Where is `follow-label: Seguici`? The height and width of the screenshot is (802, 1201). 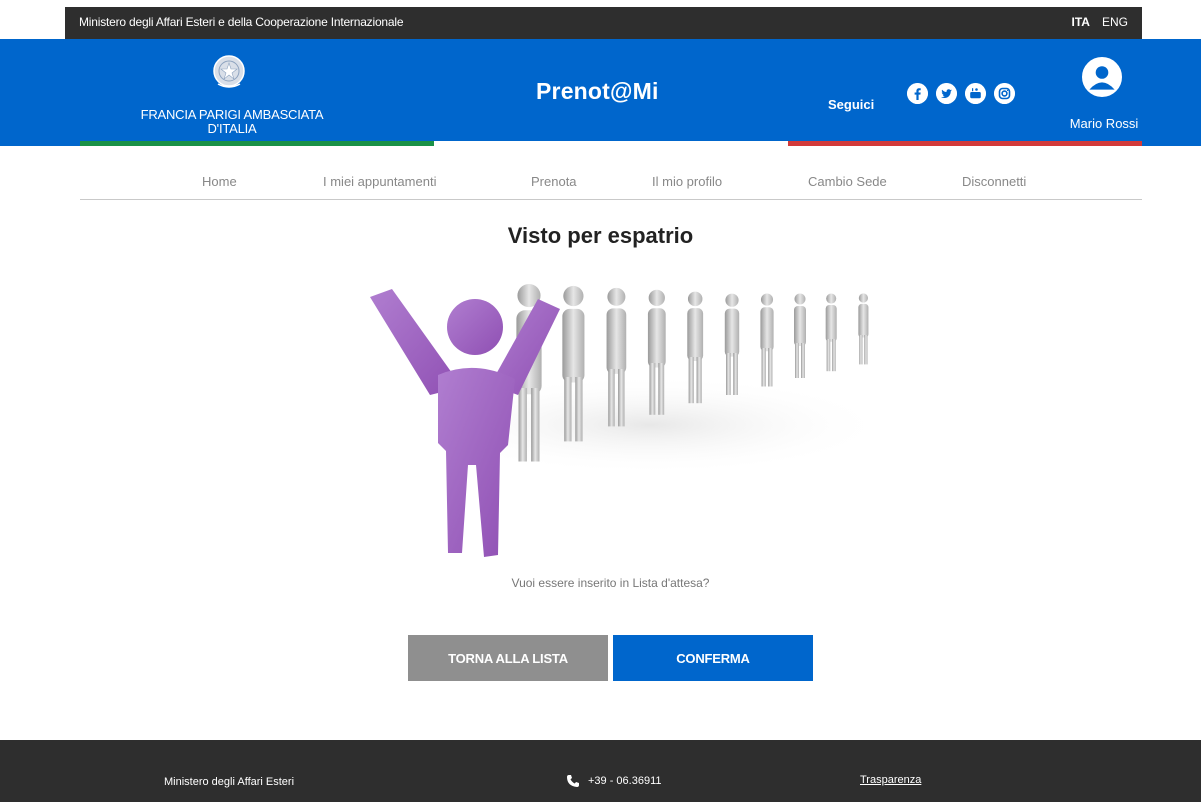
follow-label: Seguici is located at coordinates (851, 104).